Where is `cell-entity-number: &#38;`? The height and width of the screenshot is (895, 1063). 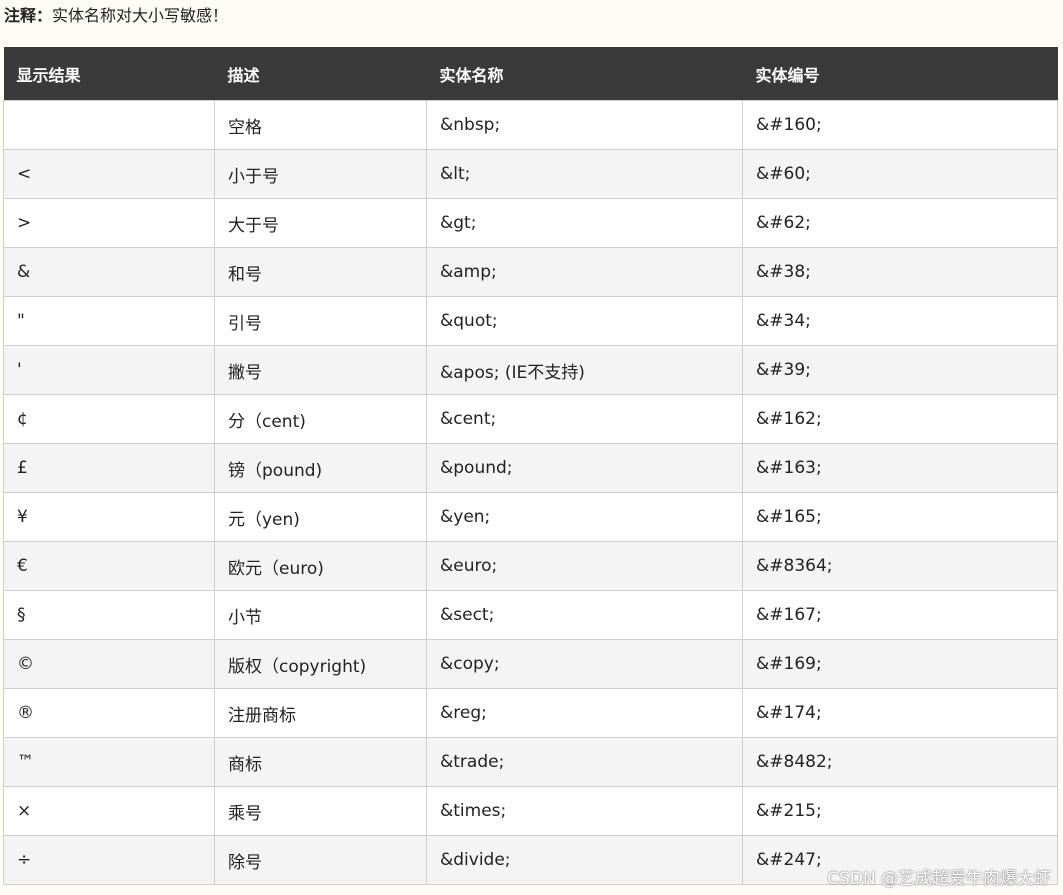 cell-entity-number: &#38; is located at coordinates (900, 272).